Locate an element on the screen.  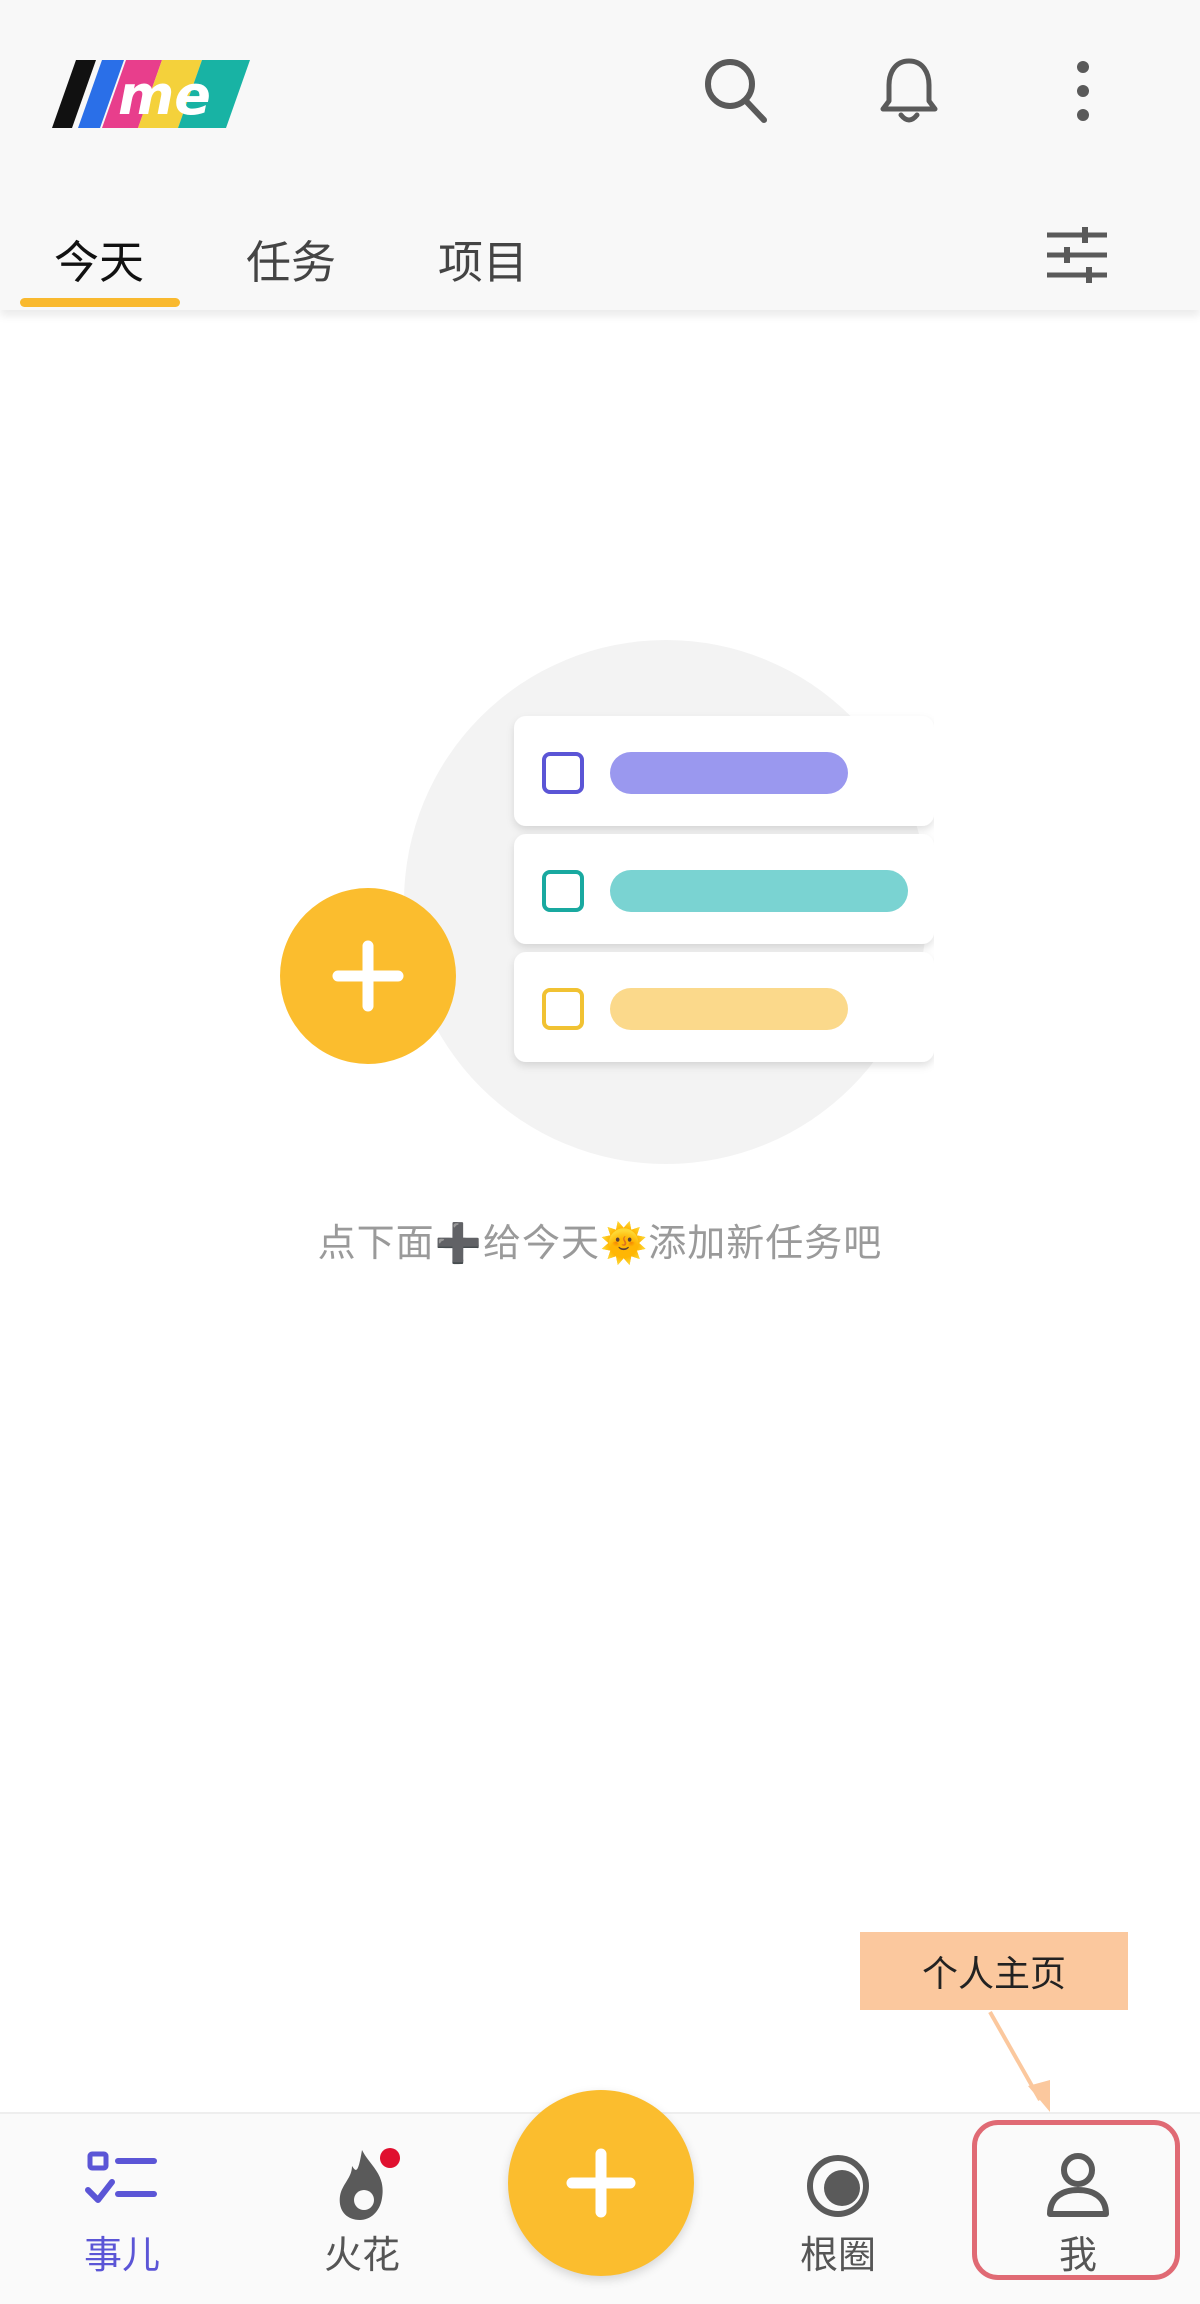
active-tab-indicator is located at coordinates (100, 302).